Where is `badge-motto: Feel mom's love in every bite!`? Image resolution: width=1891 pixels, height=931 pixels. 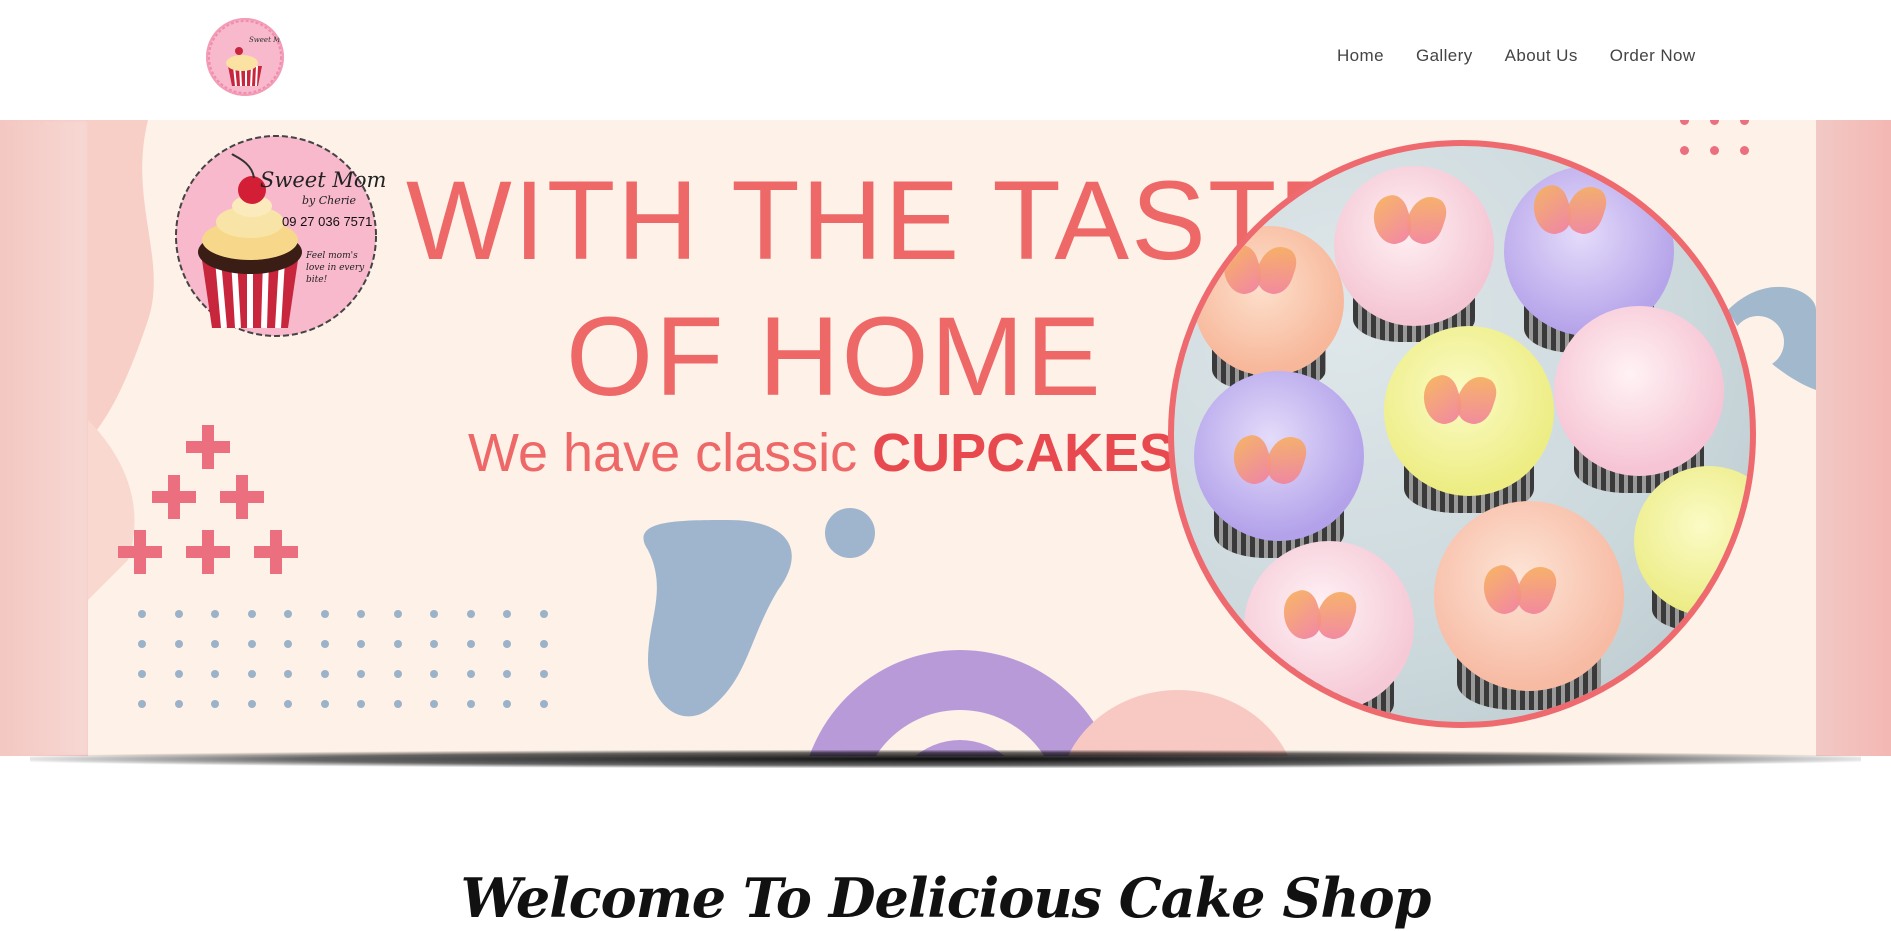
badge-motto: Feel mom's love in every bite! is located at coordinates (335, 268).